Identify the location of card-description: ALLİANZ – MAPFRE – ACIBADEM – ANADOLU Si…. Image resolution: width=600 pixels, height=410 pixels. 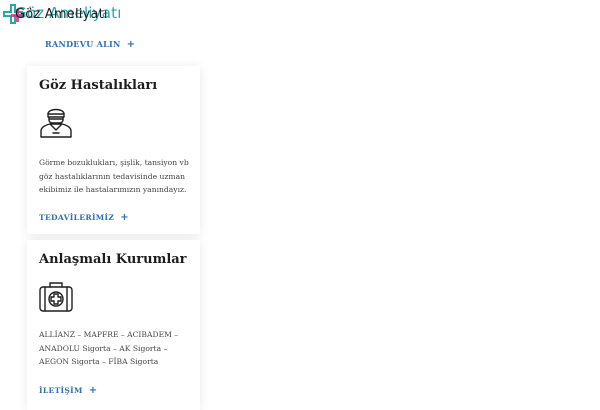
(109, 348).